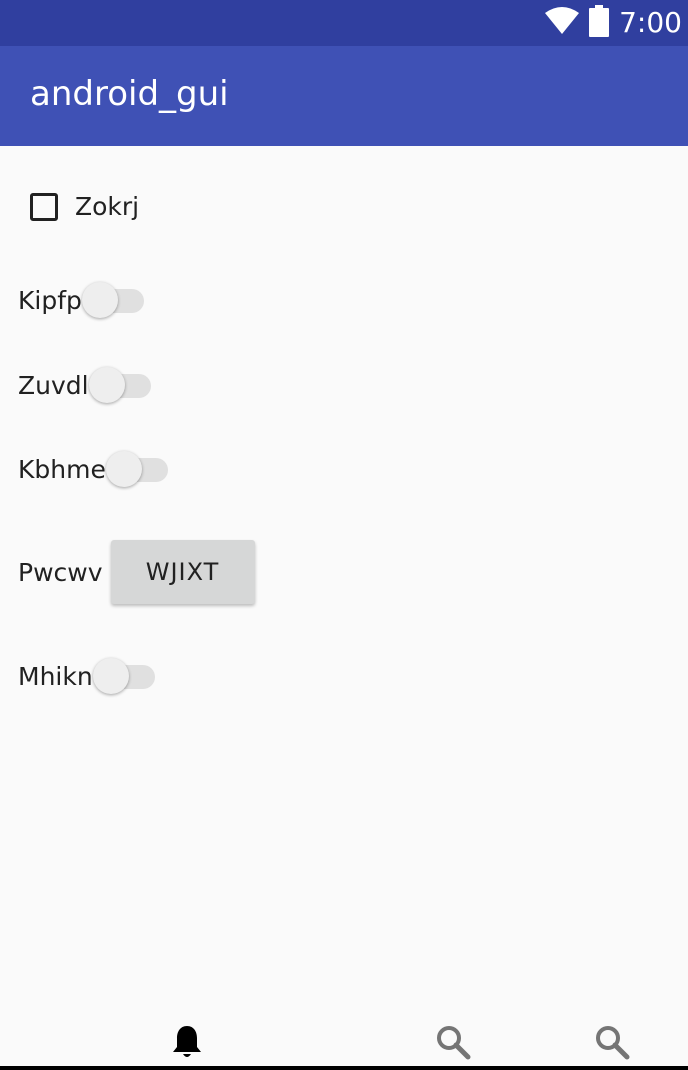 The width and height of the screenshot is (688, 1070). Describe the element at coordinates (562, 23) in the screenshot. I see `wifi-icon` at that location.